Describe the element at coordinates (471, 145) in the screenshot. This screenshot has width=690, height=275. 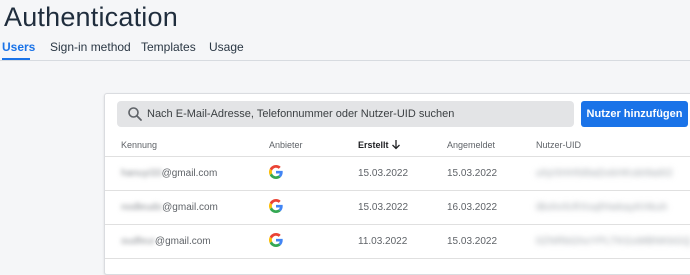
I see `column-header-signed-in: Angemeldet` at that location.